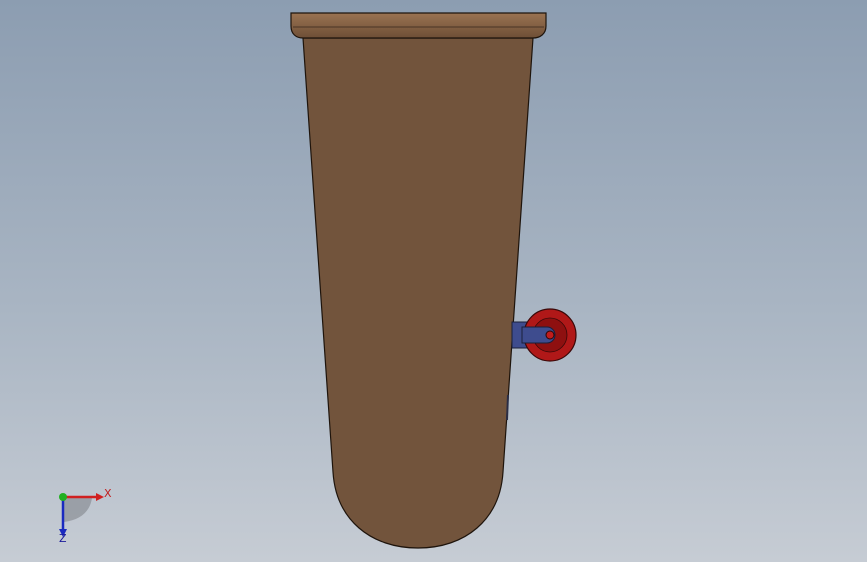 The width and height of the screenshot is (867, 562). What do you see at coordinates (418, 25) in the screenshot?
I see `cup-rim` at bounding box center [418, 25].